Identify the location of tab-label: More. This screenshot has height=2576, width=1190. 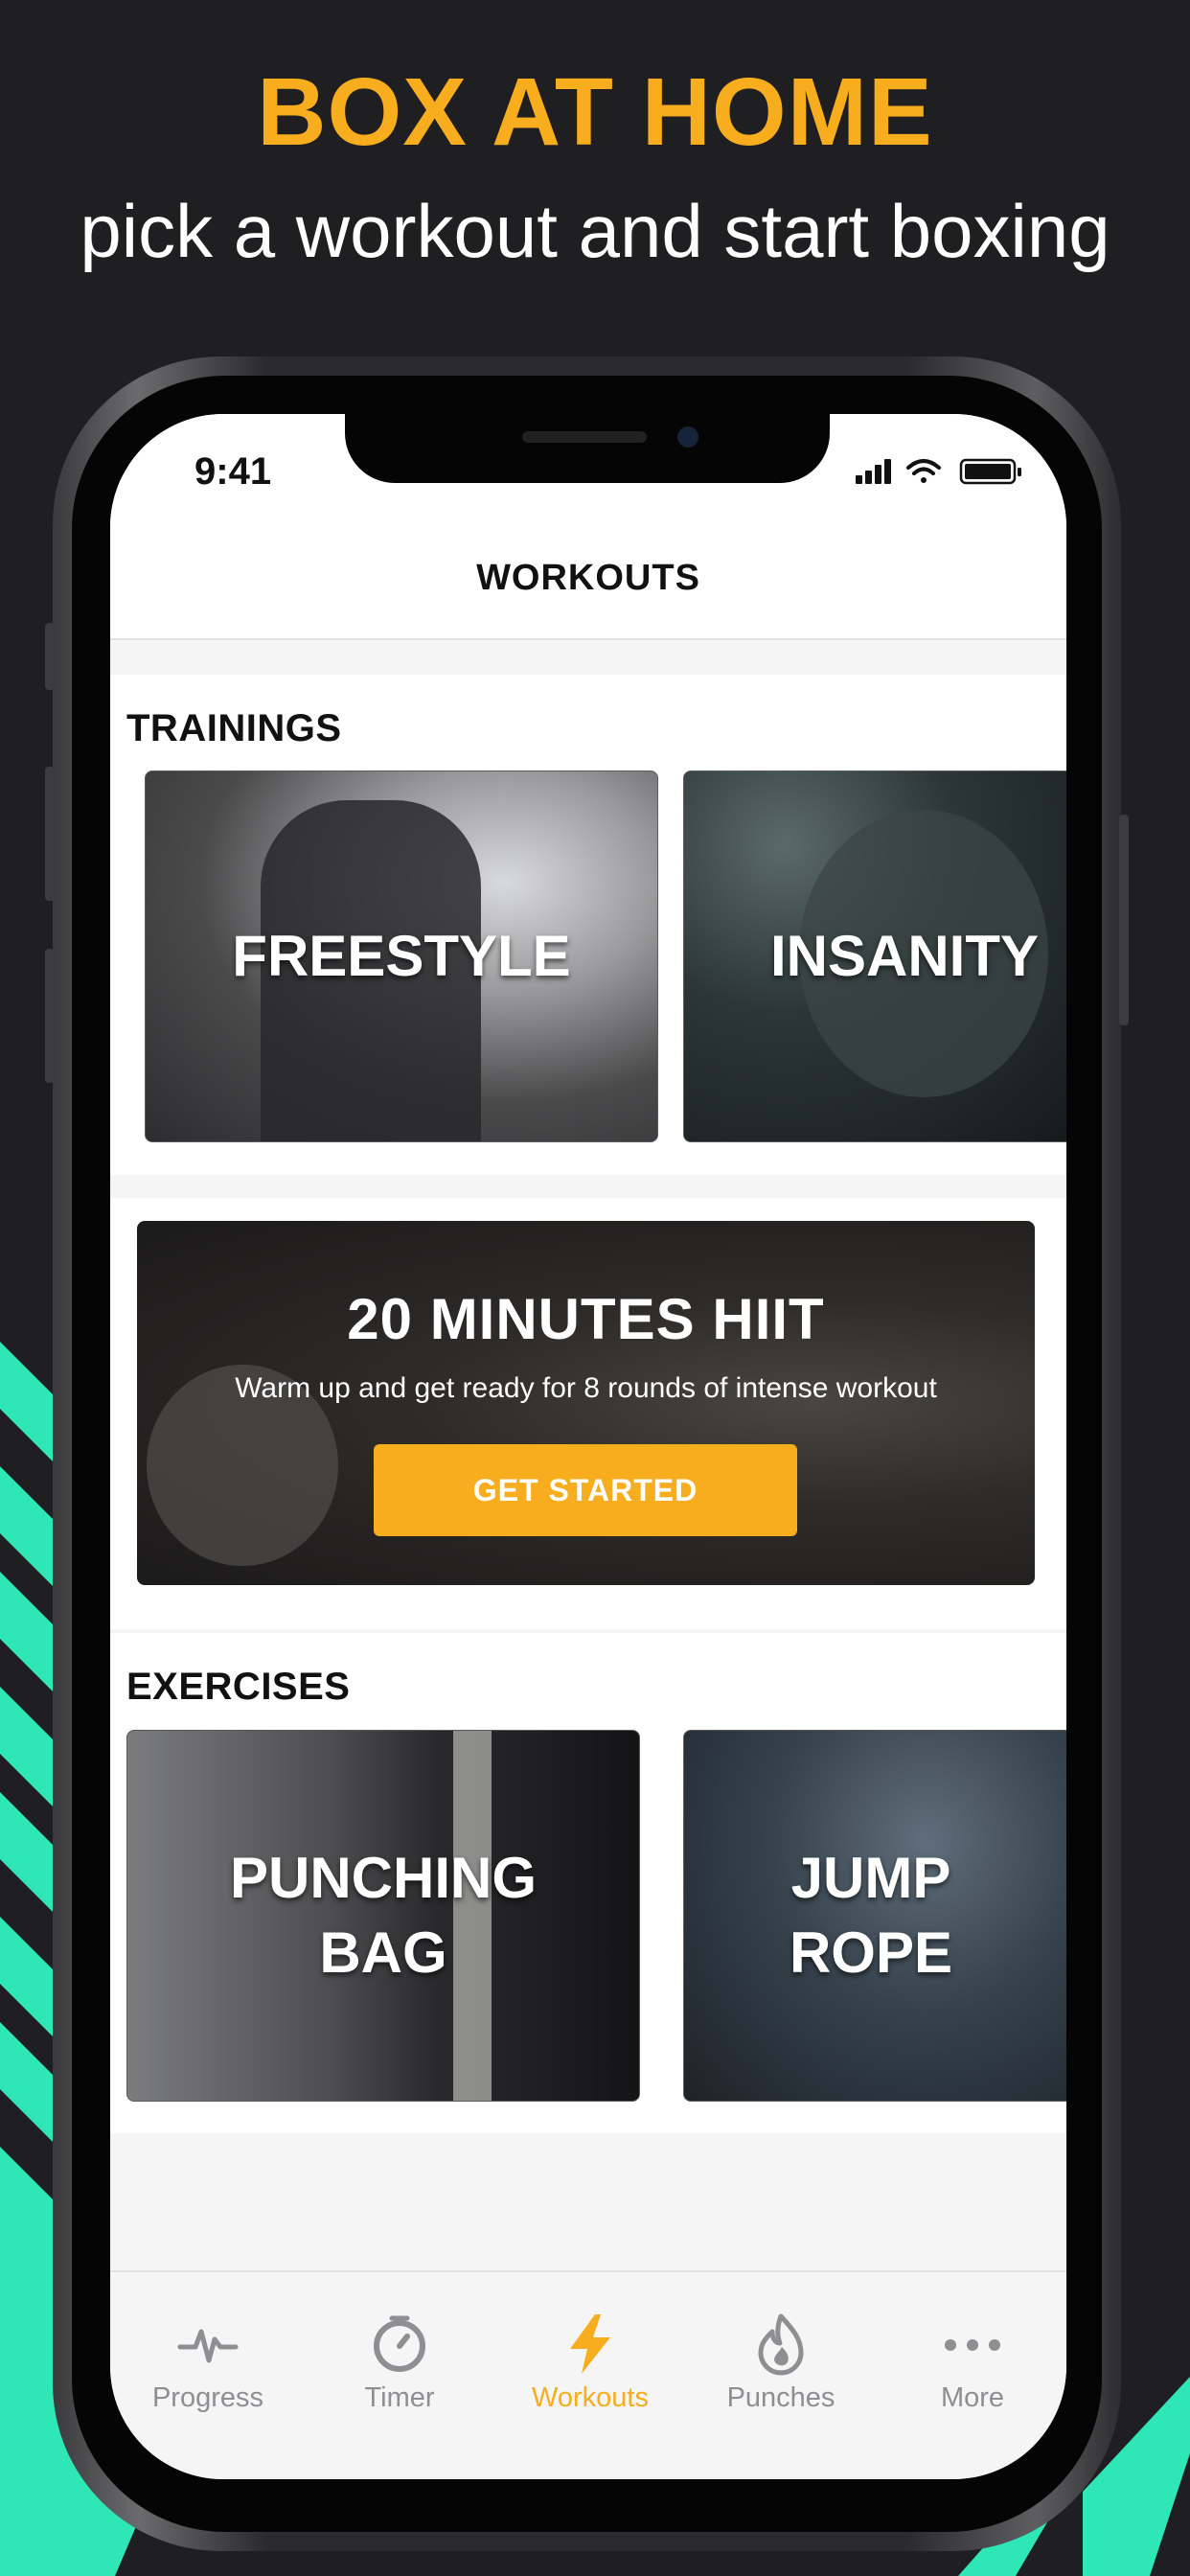
(973, 2397).